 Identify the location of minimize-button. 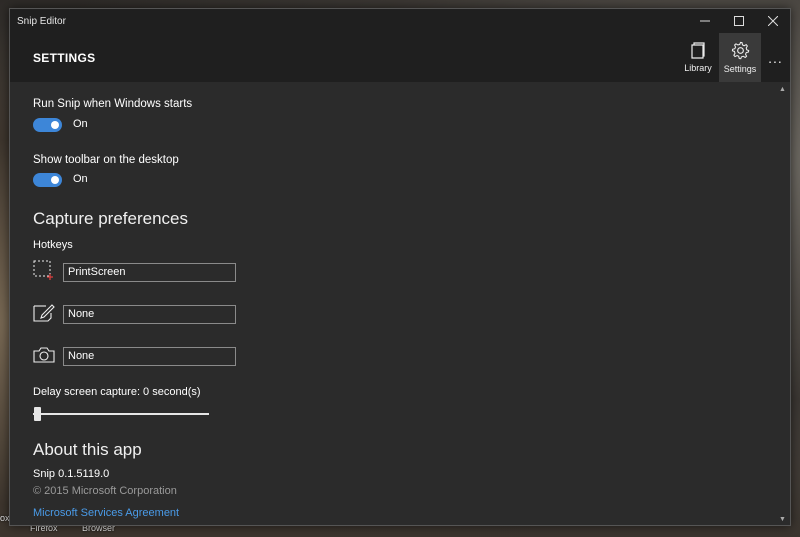
(705, 21).